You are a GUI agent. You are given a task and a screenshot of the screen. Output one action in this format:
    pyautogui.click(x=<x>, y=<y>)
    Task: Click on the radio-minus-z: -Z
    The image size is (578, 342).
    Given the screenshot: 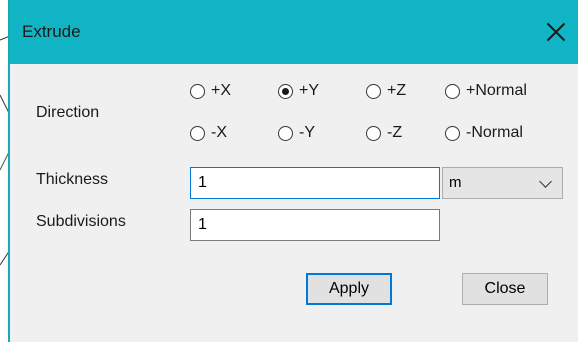 What is the action you would take?
    pyautogui.click(x=384, y=133)
    